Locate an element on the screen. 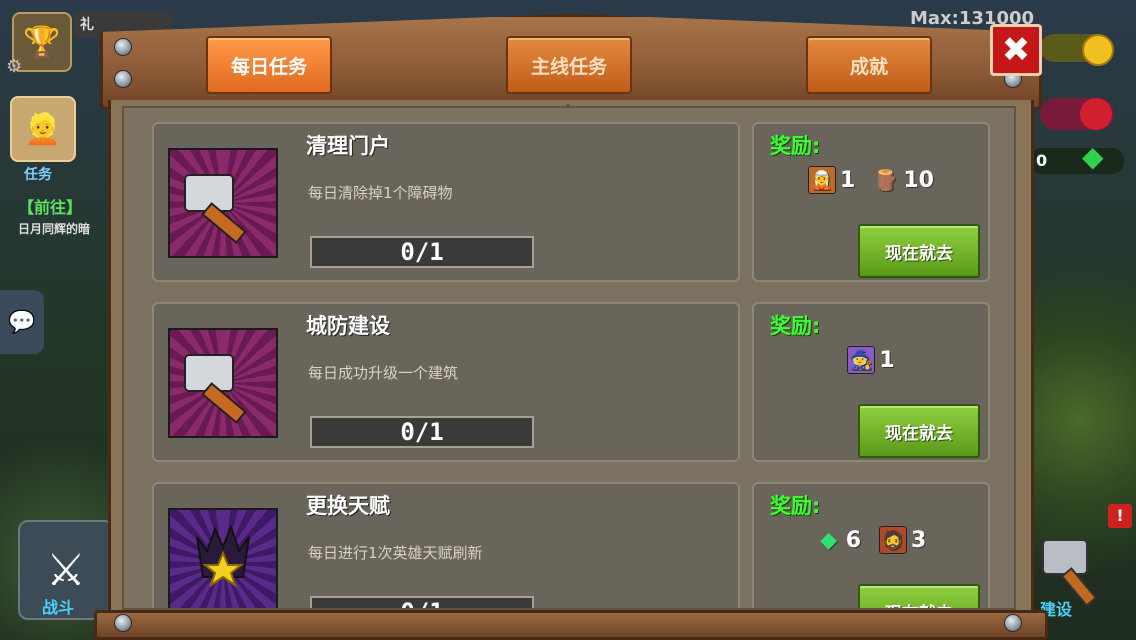 The height and width of the screenshot is (640, 1136). task-title: 城防建设 is located at coordinates (348, 326).